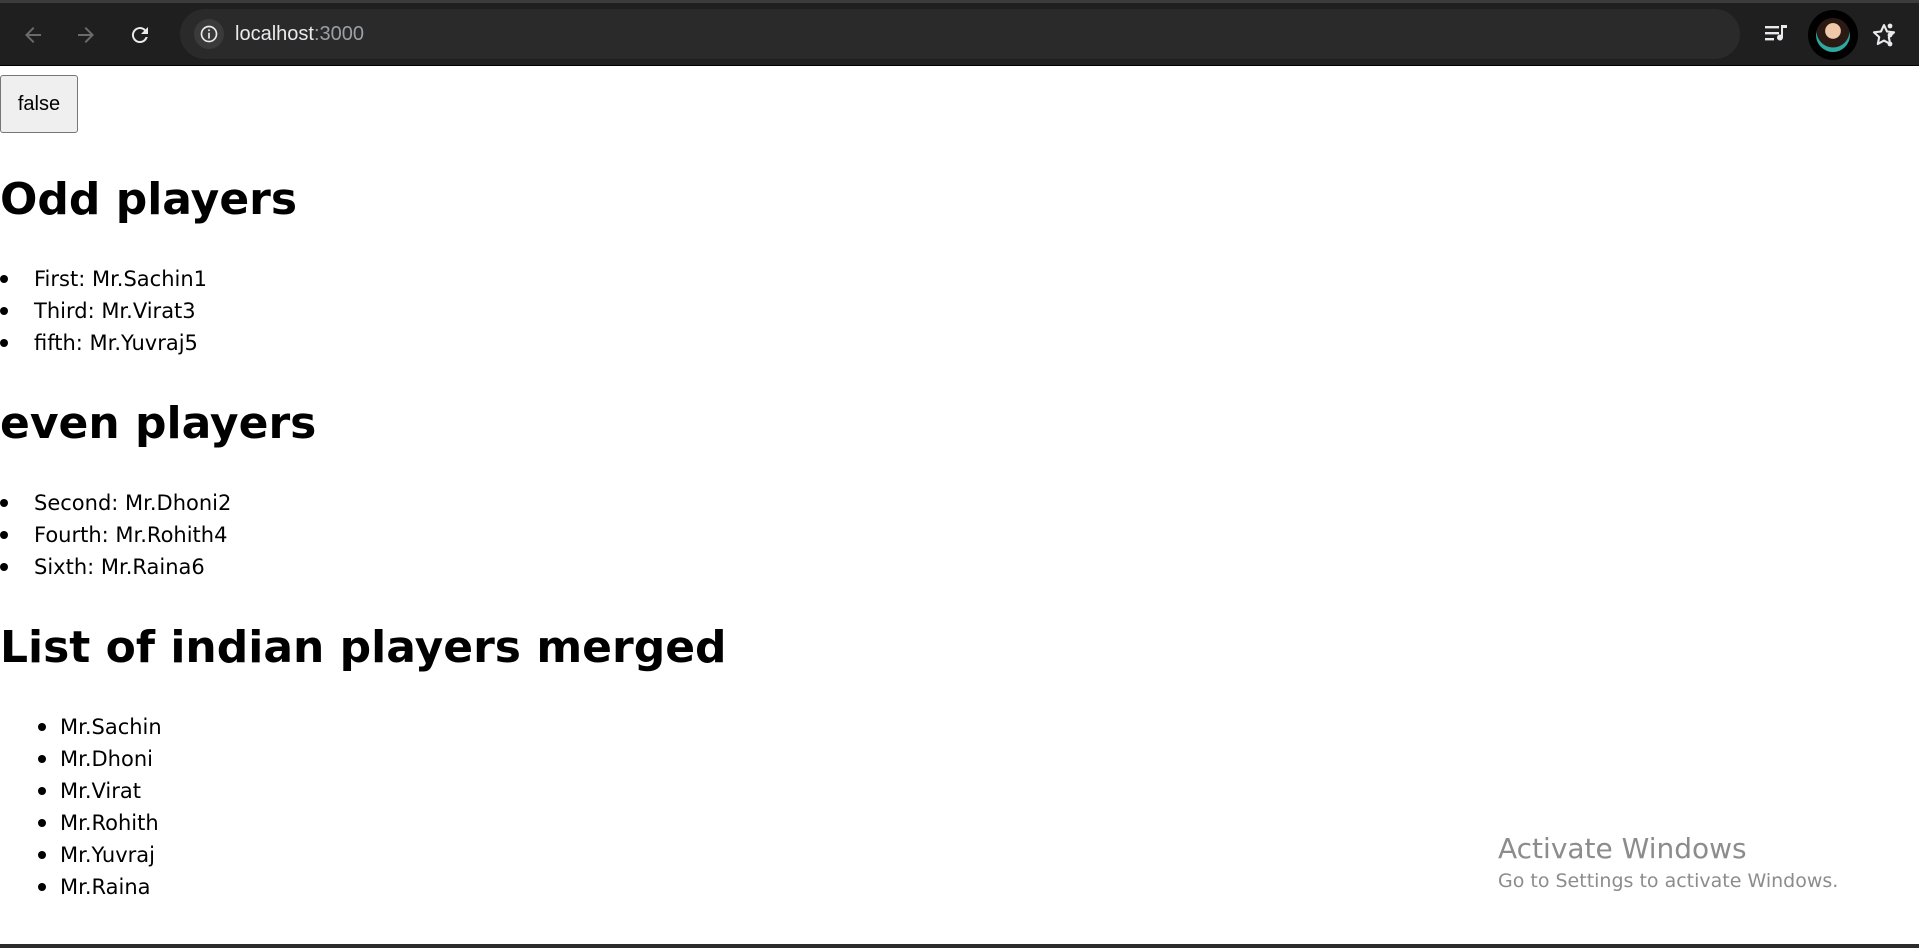  What do you see at coordinates (363, 647) in the screenshot?
I see `merged-players-heading: List of indian players merged` at bounding box center [363, 647].